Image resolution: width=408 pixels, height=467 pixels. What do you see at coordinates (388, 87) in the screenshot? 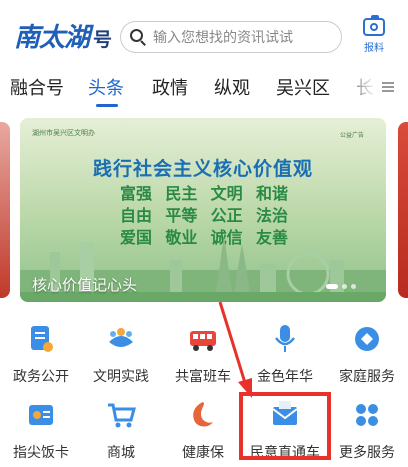
I see `menu-icon` at bounding box center [388, 87].